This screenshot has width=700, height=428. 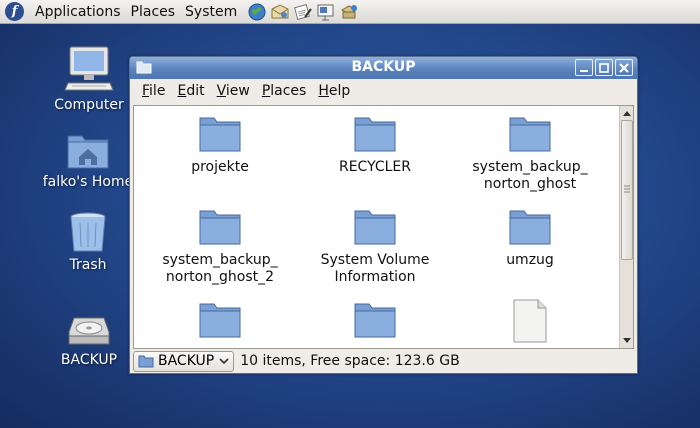 I want to click on document-icon, so click(x=530, y=321).